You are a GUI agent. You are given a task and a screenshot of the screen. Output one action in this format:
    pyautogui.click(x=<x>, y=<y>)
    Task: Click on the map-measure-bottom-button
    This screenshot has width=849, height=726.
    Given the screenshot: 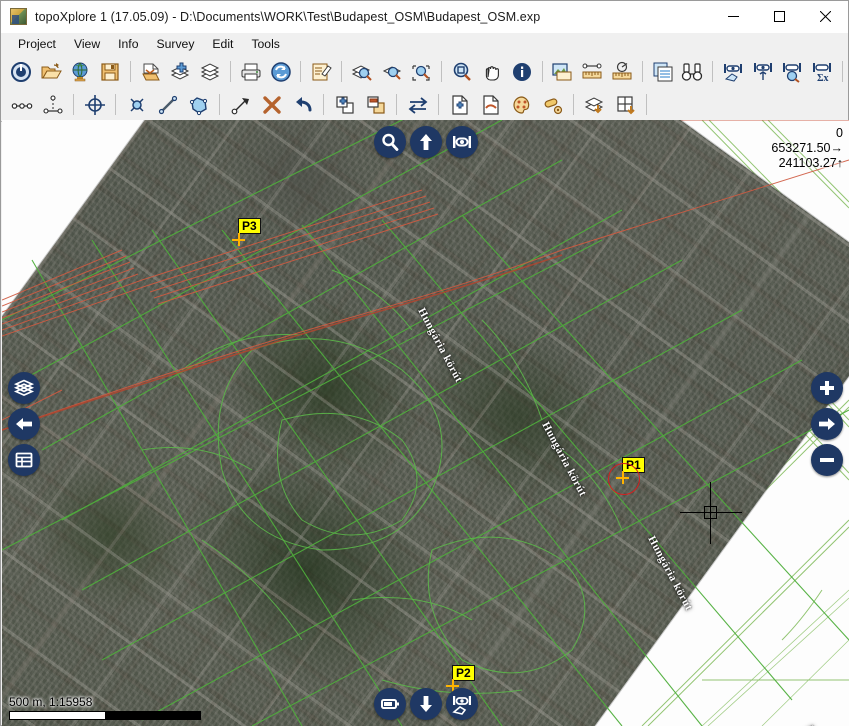 What is the action you would take?
    pyautogui.click(x=462, y=704)
    